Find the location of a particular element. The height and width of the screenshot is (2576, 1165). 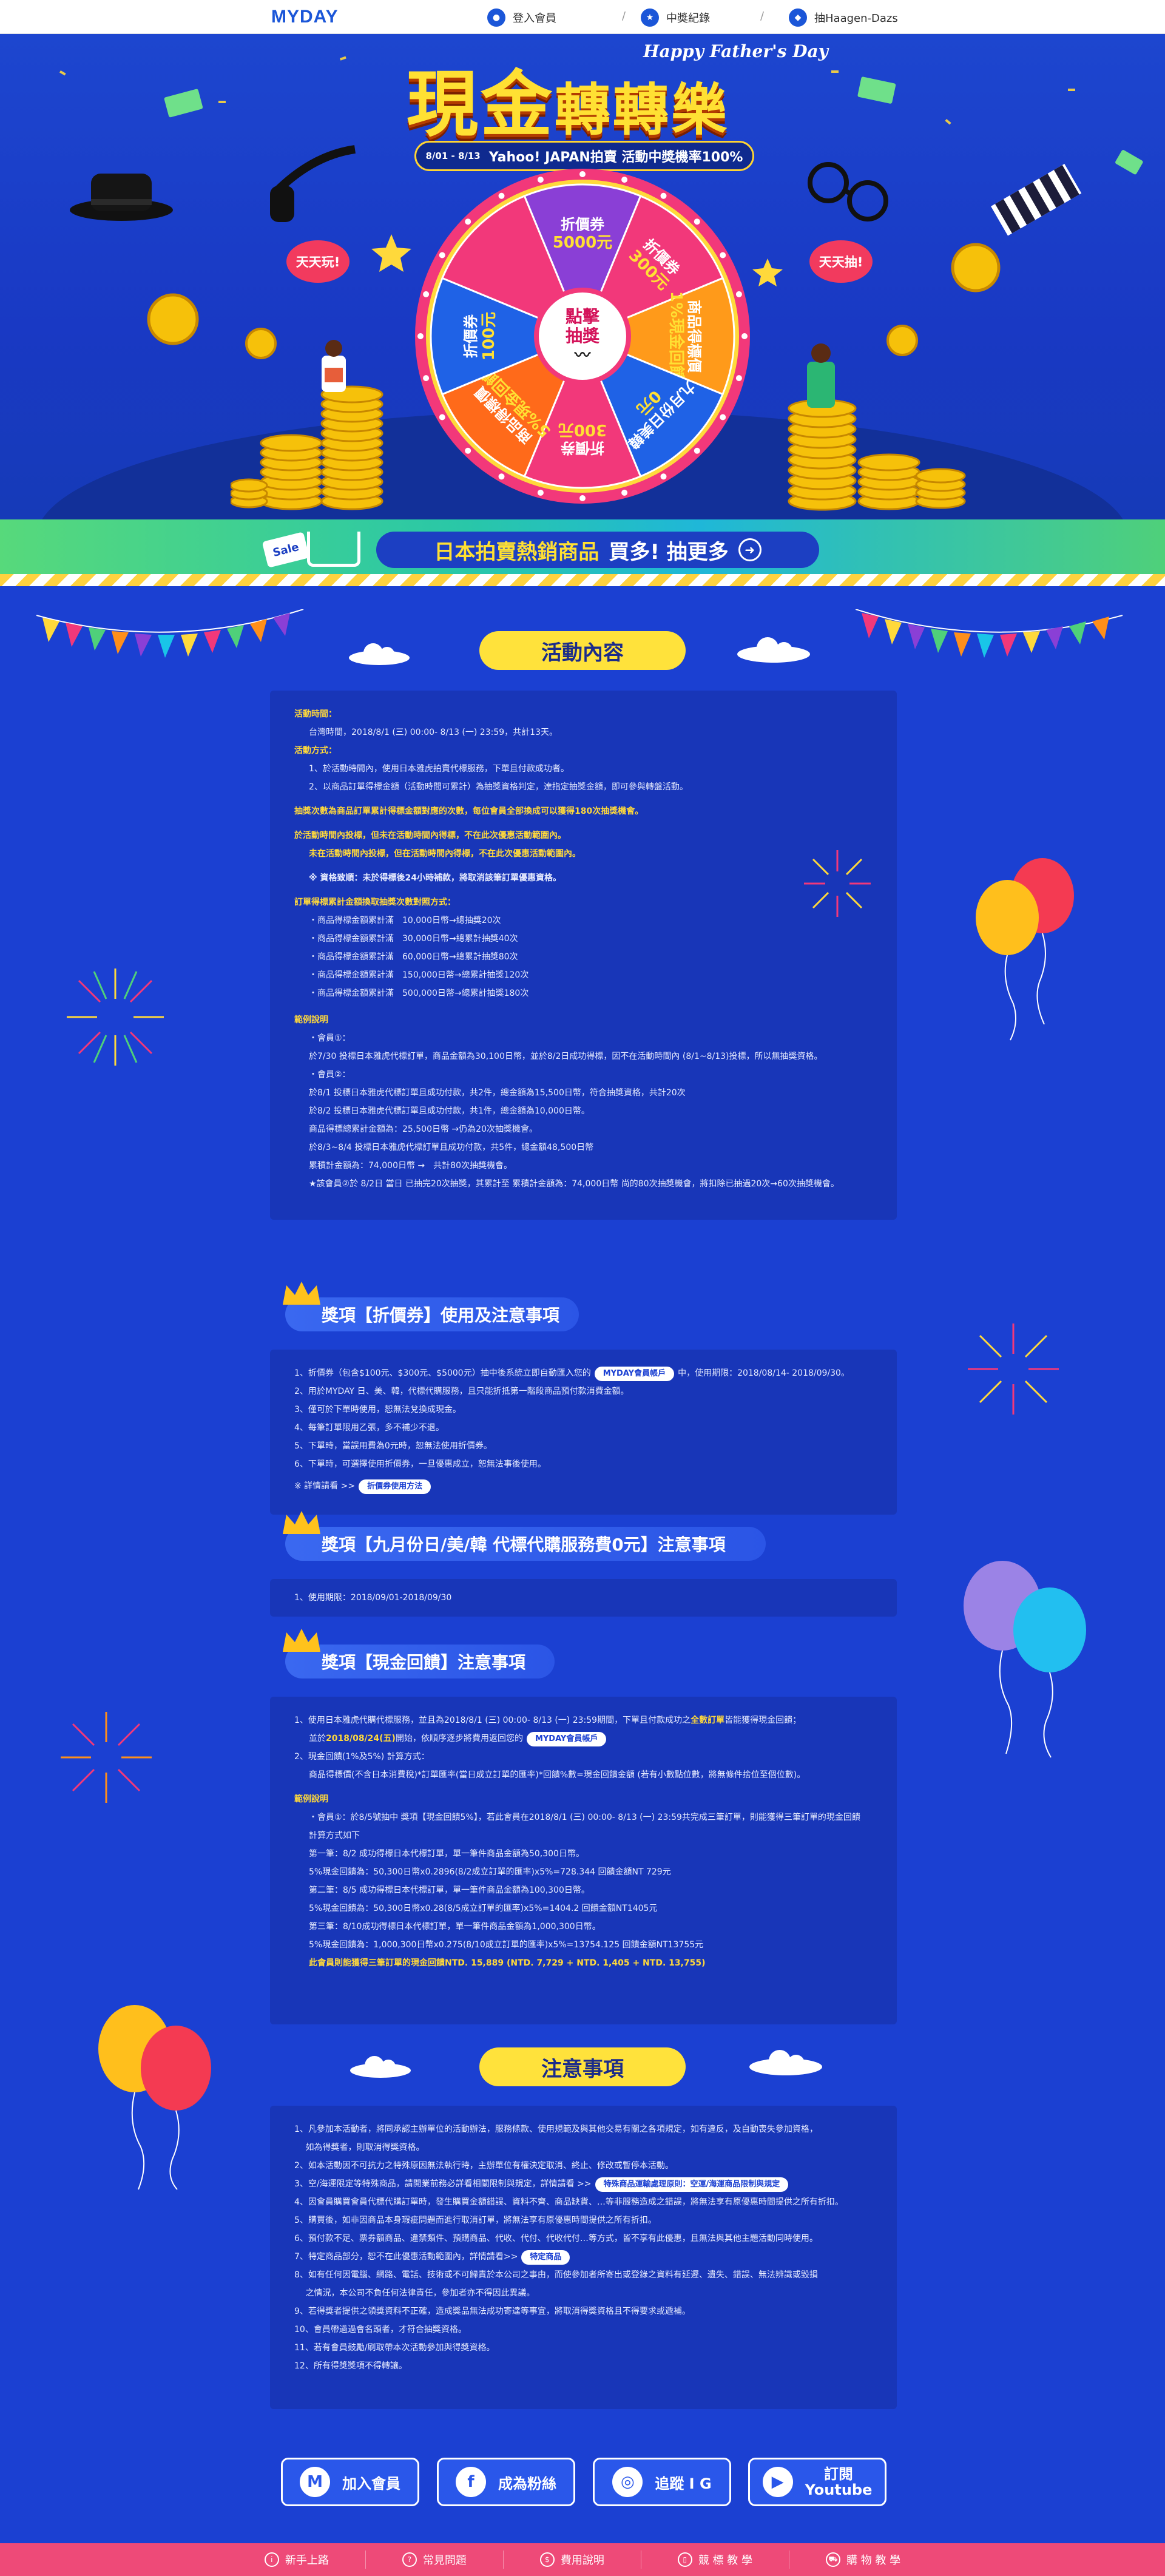

crown-icon is located at coordinates (301, 1640).